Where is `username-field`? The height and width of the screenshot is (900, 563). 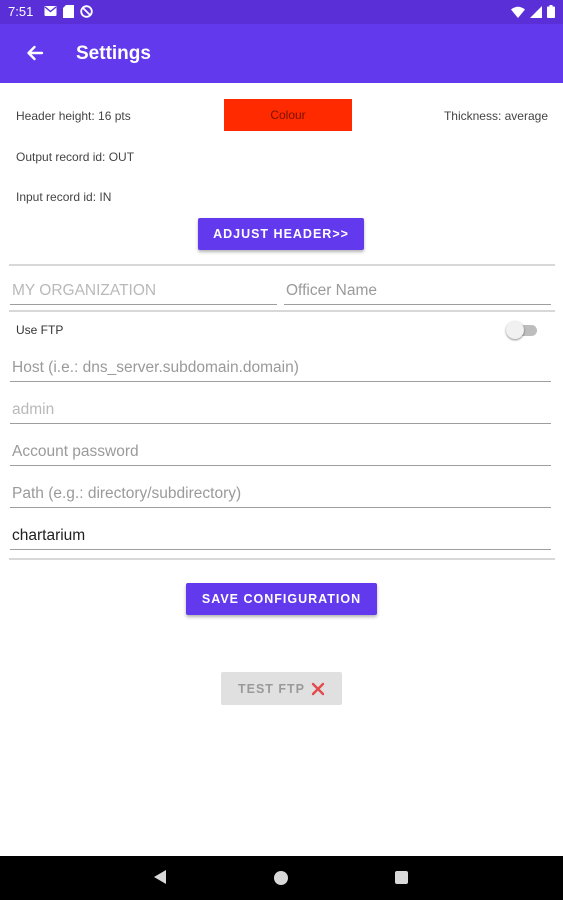 username-field is located at coordinates (282, 406).